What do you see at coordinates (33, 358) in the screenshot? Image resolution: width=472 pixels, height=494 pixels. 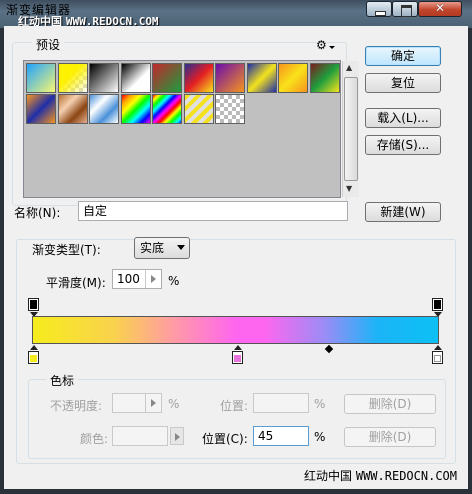 I see `color-stop-left-fill` at bounding box center [33, 358].